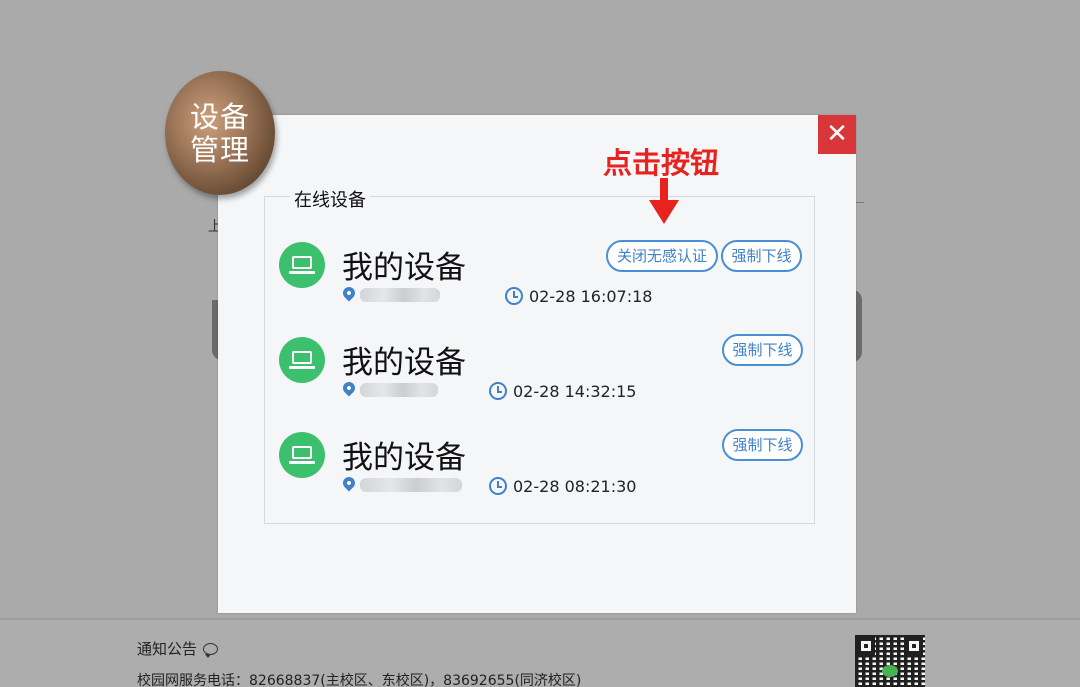 The height and width of the screenshot is (687, 1080). What do you see at coordinates (575, 391) in the screenshot?
I see `login-time: 02-28 14:32:15` at bounding box center [575, 391].